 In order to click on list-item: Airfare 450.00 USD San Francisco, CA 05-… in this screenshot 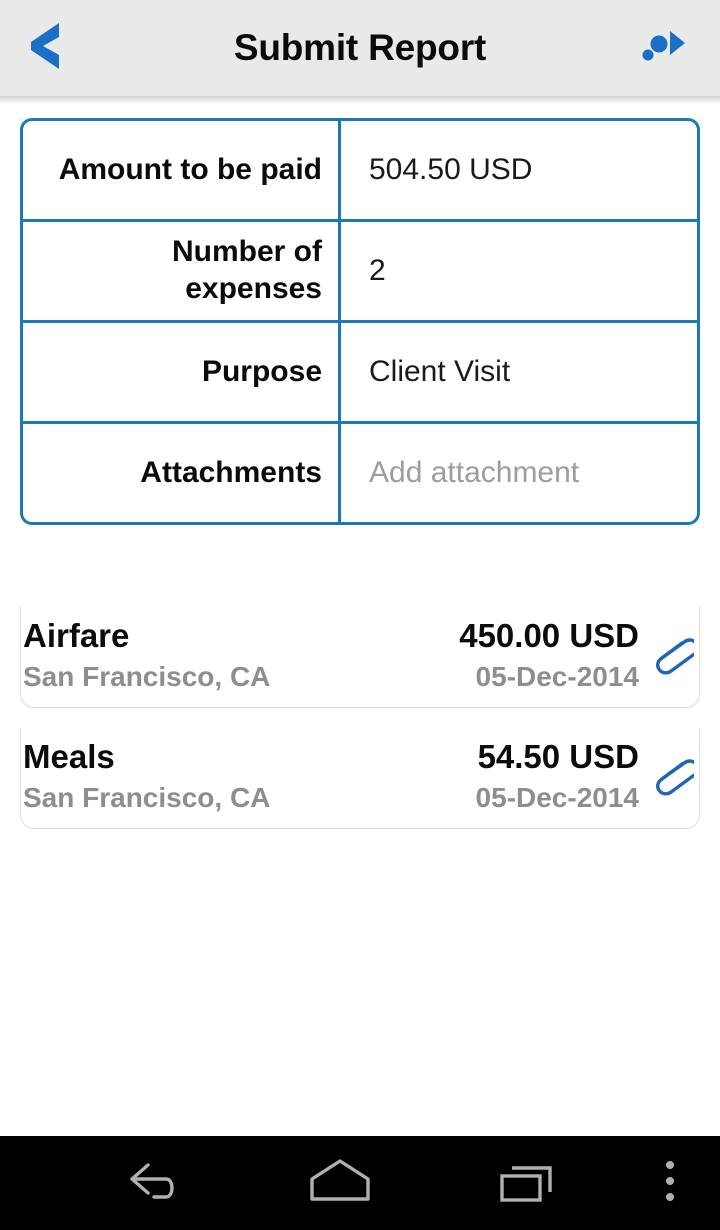, I will do `click(360, 657)`.